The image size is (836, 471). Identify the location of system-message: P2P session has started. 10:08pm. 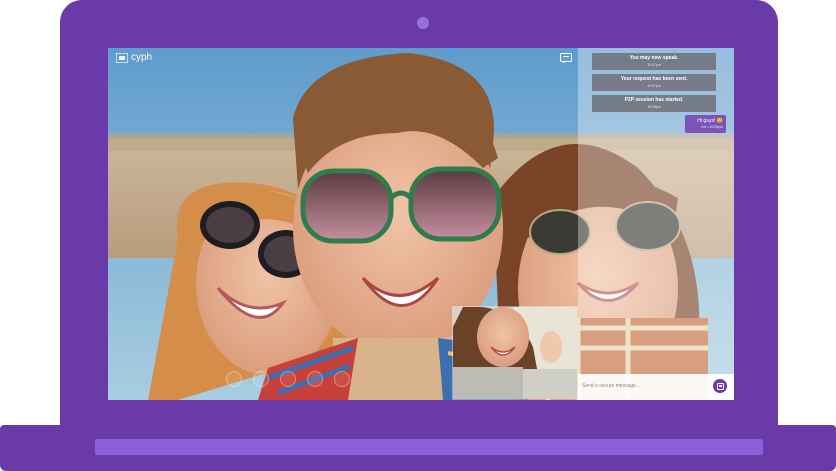
(654, 103).